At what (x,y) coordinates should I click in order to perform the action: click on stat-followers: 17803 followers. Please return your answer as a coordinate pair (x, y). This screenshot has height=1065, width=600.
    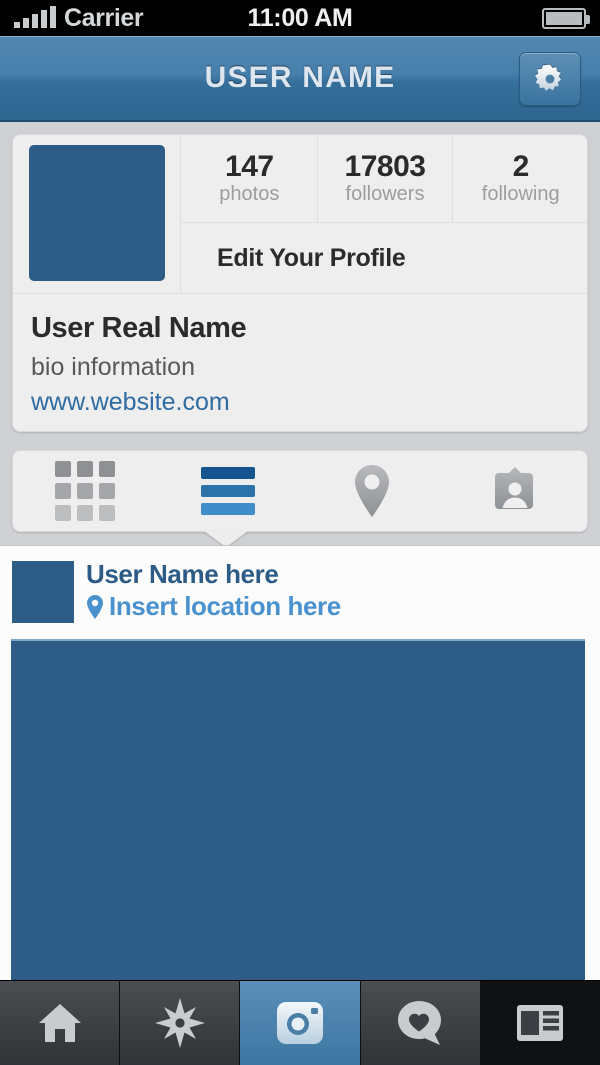
    Looking at the image, I should click on (386, 178).